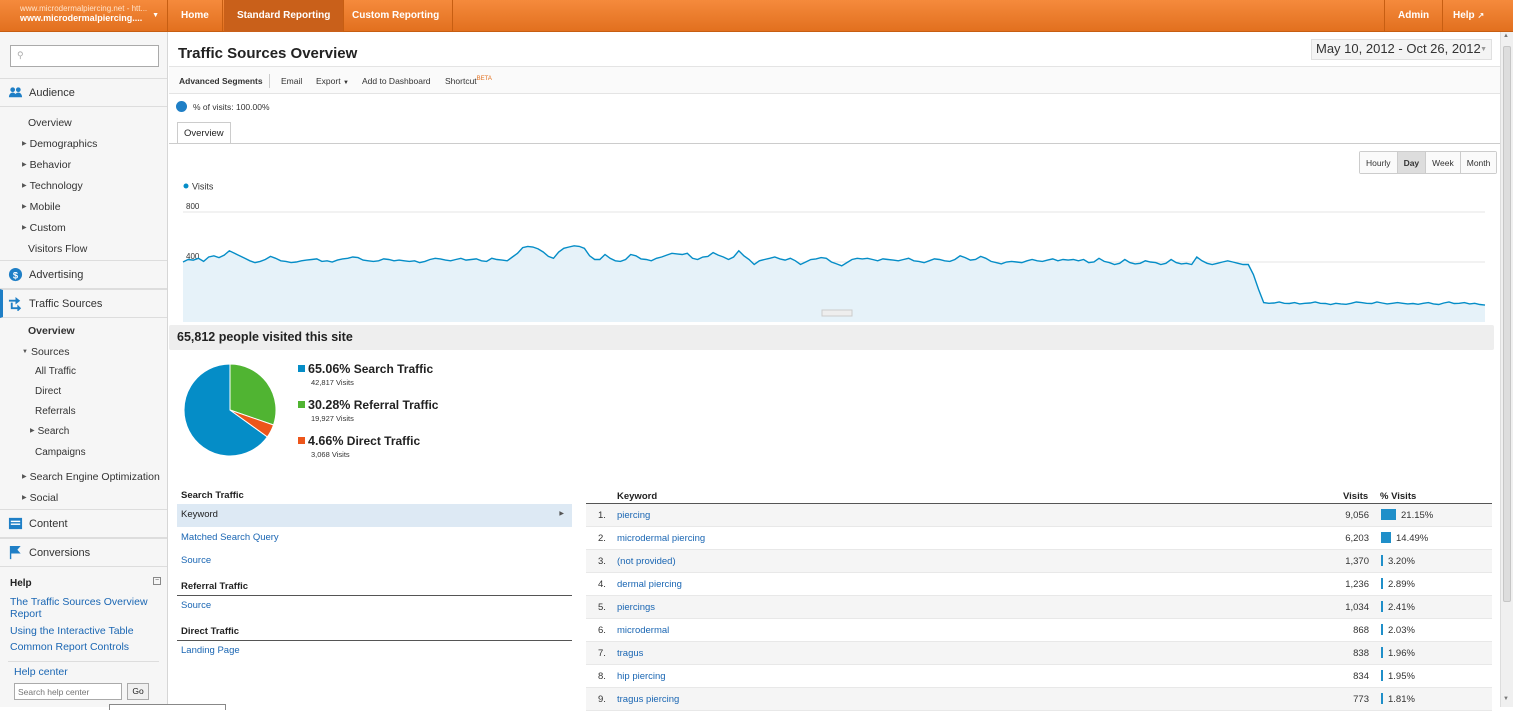  I want to click on sidebar-section-traffic-sources-label: Traffic Sources, so click(66, 303).